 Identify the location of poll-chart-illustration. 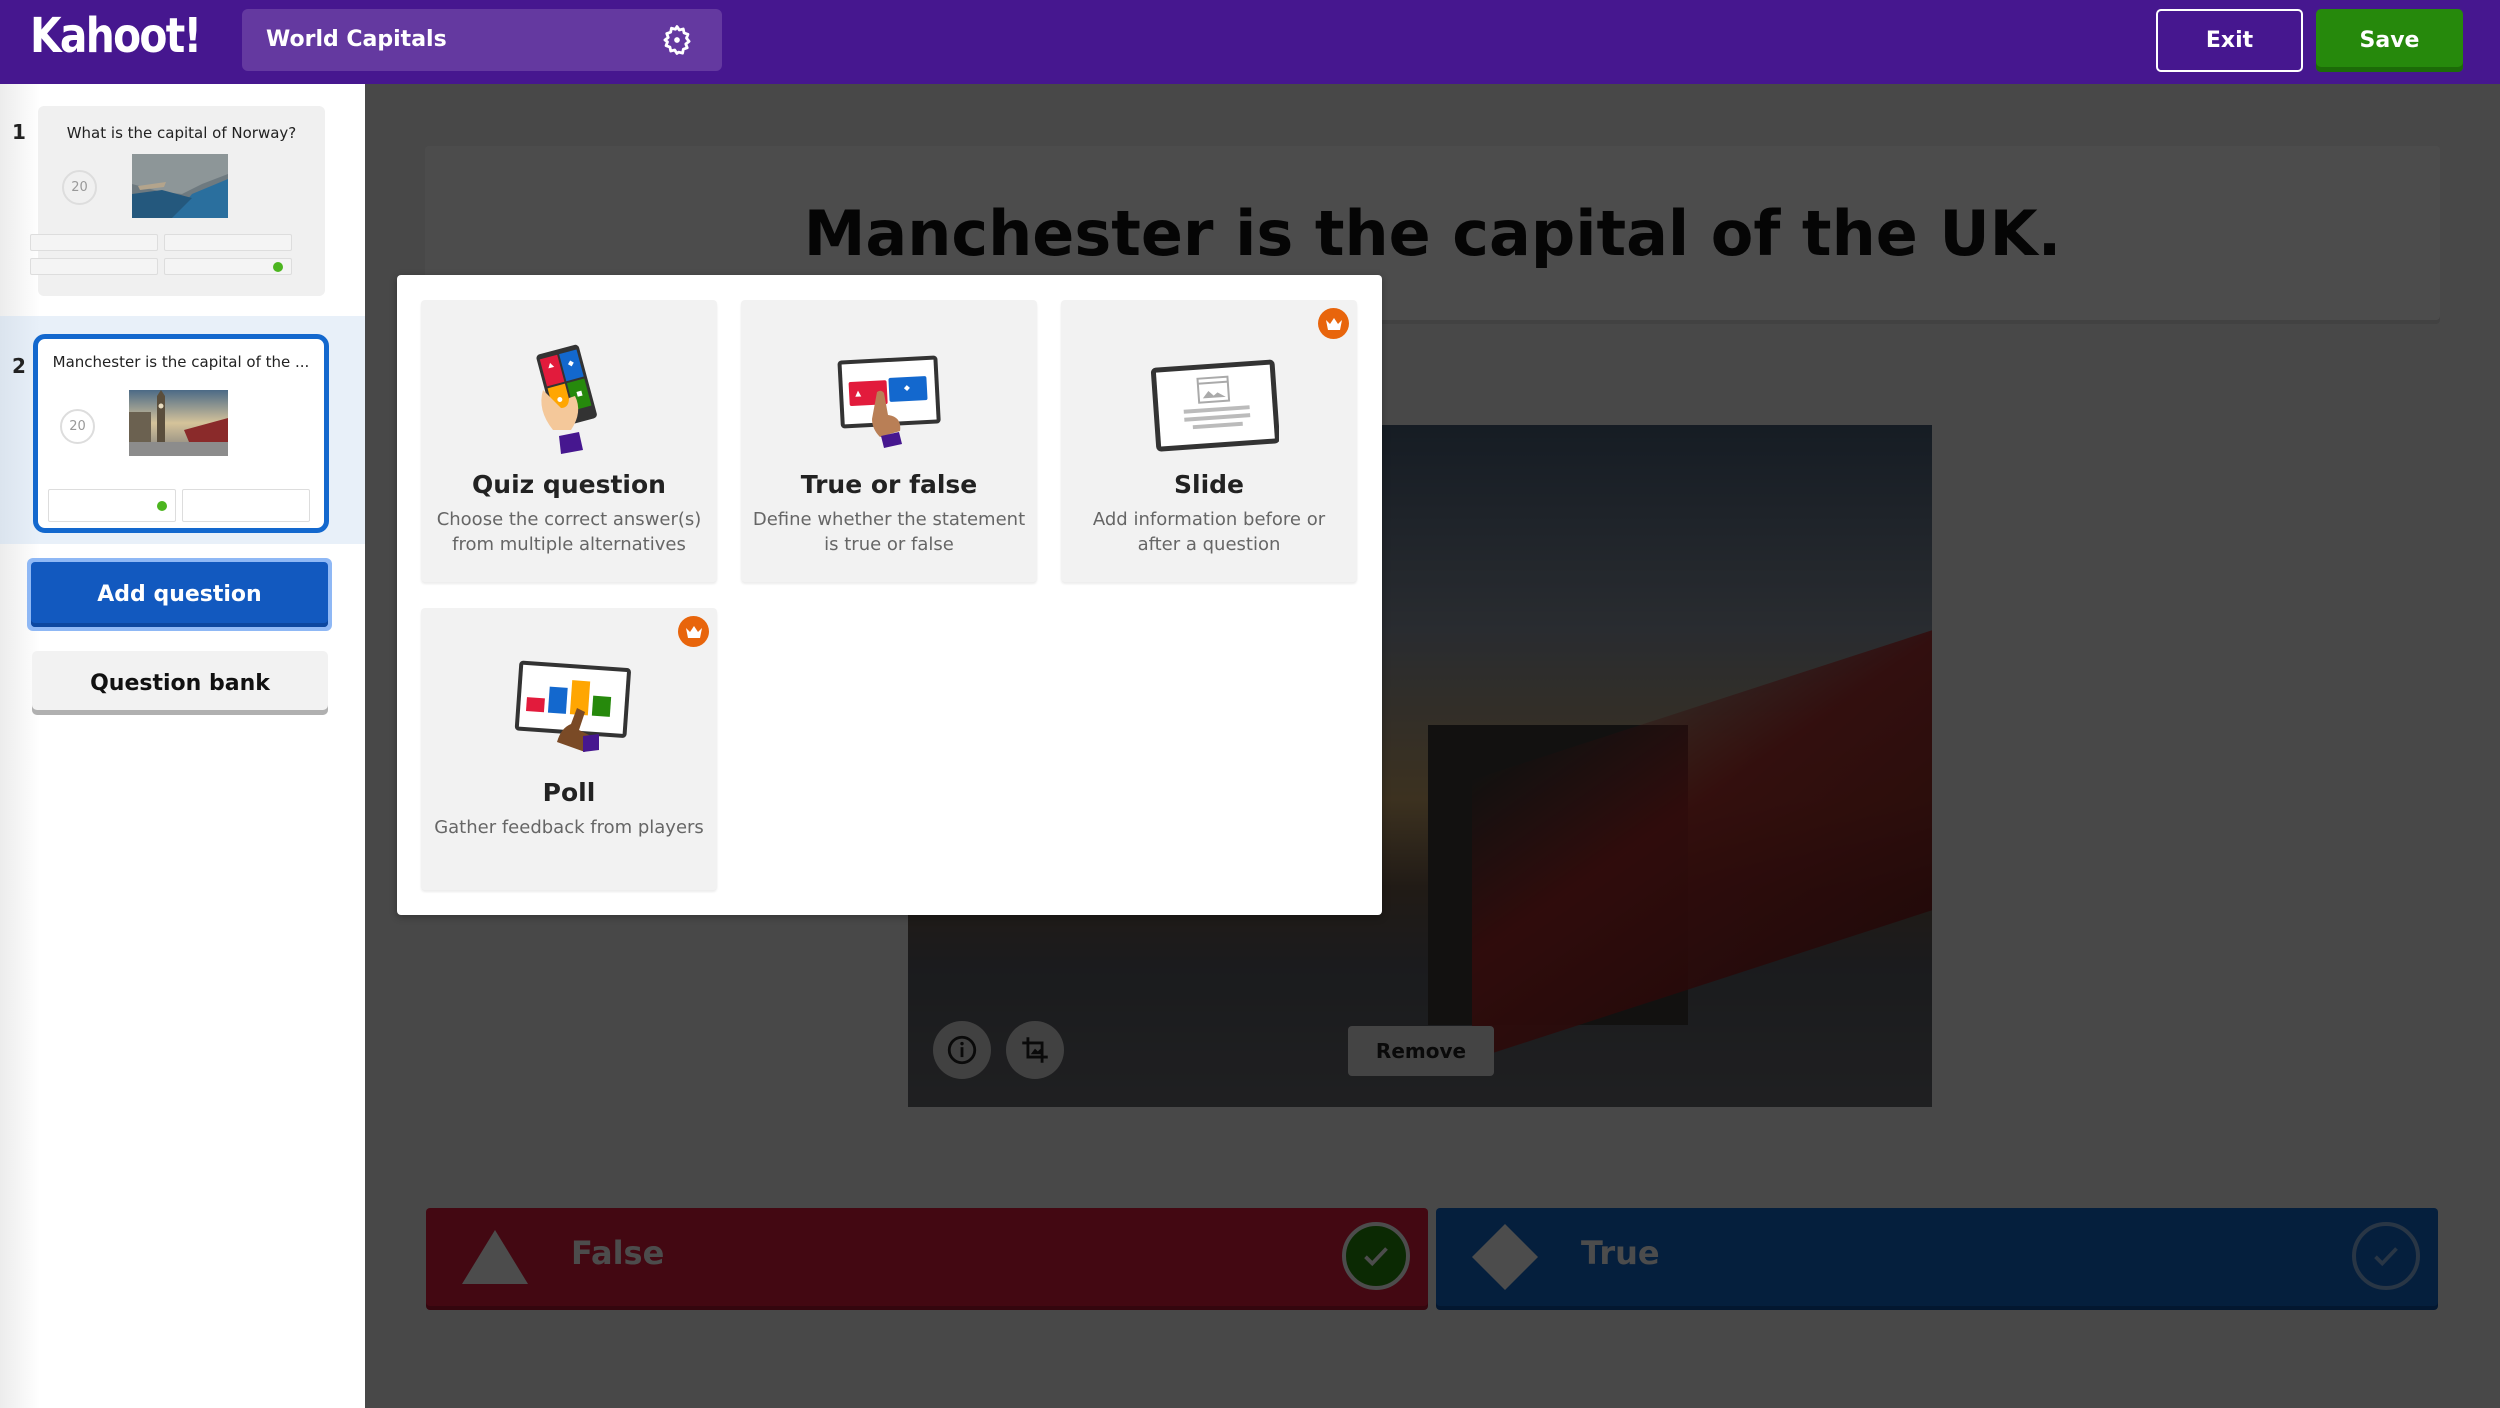
(572, 706).